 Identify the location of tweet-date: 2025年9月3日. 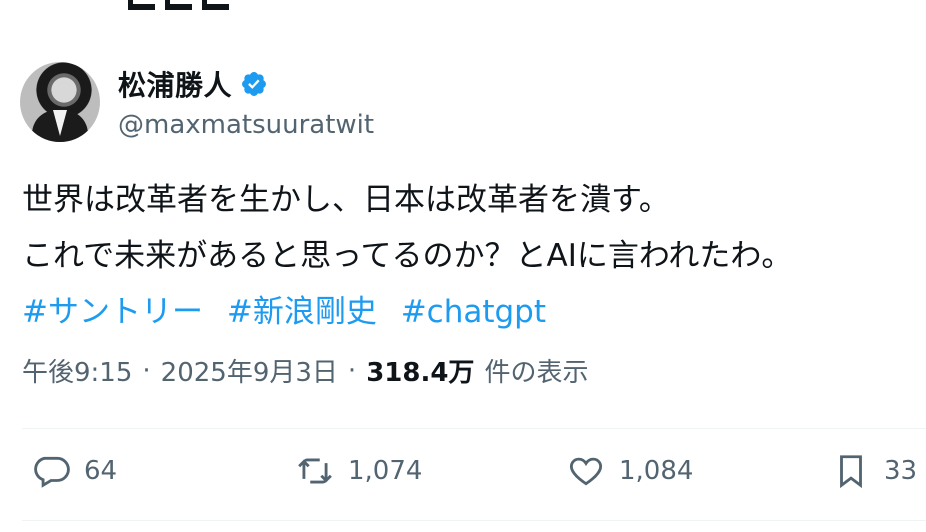
(249, 370).